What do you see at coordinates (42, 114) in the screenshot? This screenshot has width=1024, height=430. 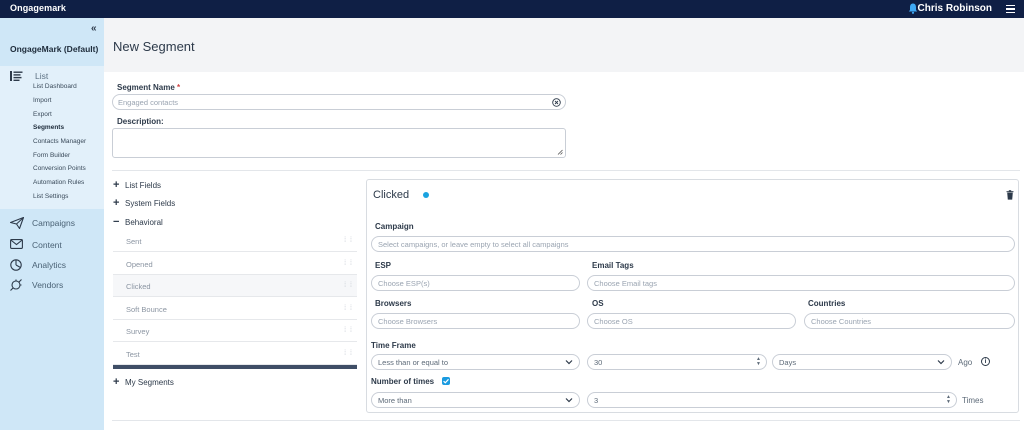 I see `sidebar-subitem-export: Export` at bounding box center [42, 114].